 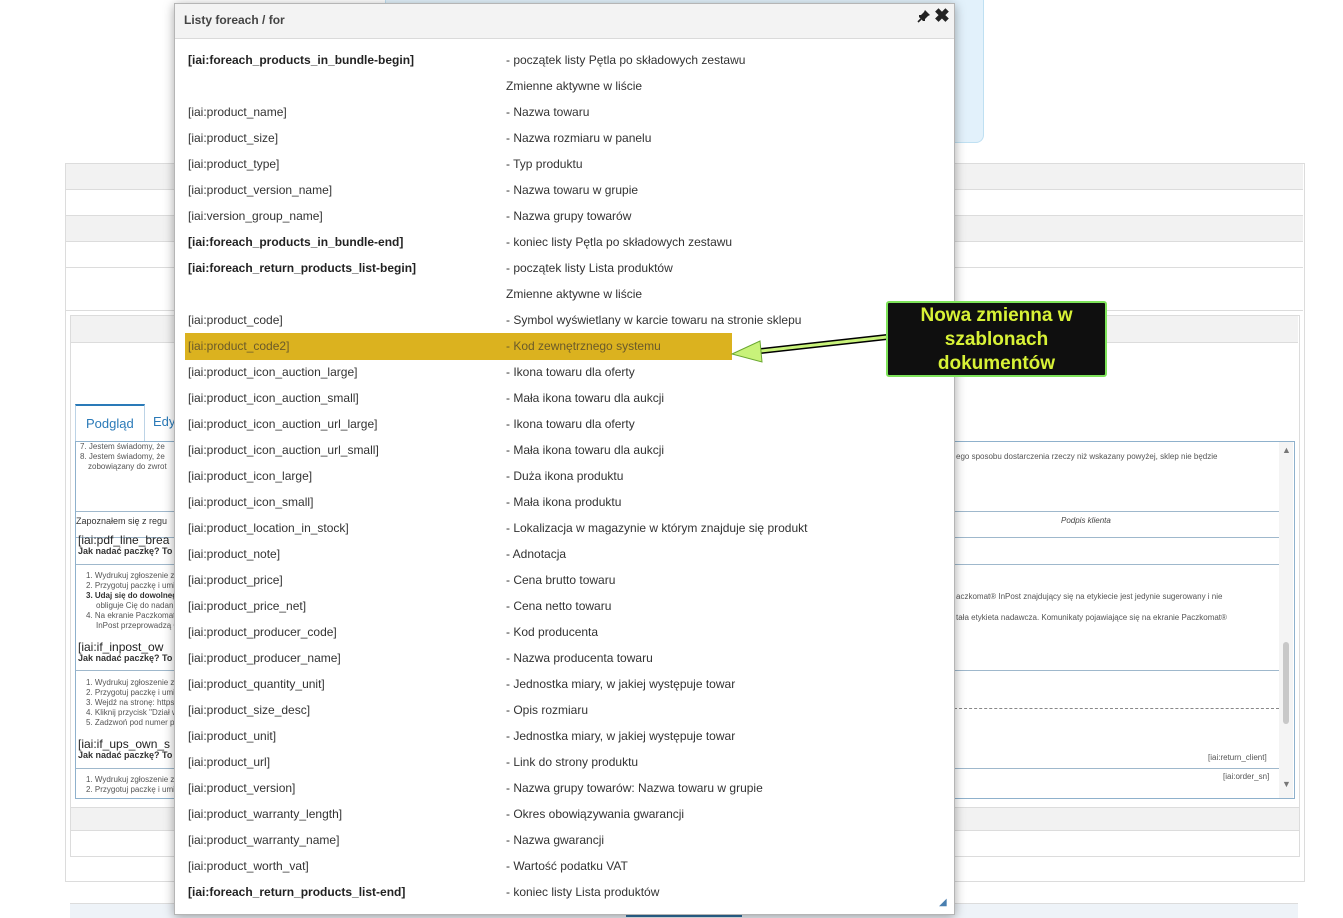 I want to click on preview-text: 3. Wejdź na stronę: https, so click(x=130, y=702).